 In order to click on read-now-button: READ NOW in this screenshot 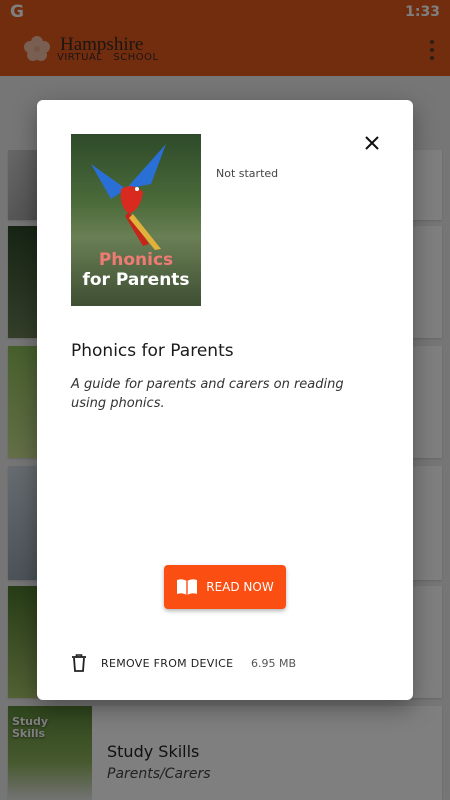, I will do `click(225, 587)`.